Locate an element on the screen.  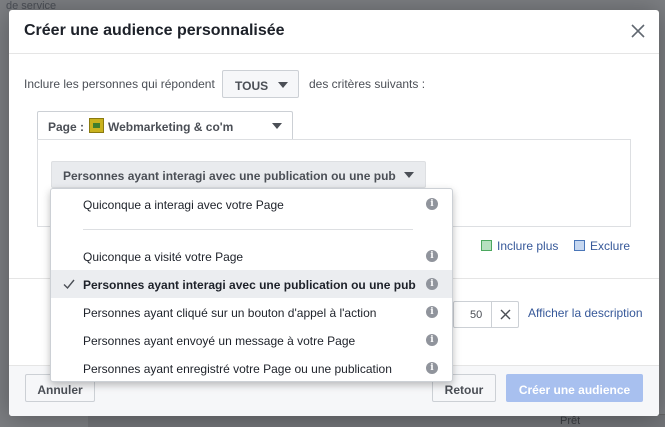
dialog-header: Créer une audience personnalisée is located at coordinates (334, 32).